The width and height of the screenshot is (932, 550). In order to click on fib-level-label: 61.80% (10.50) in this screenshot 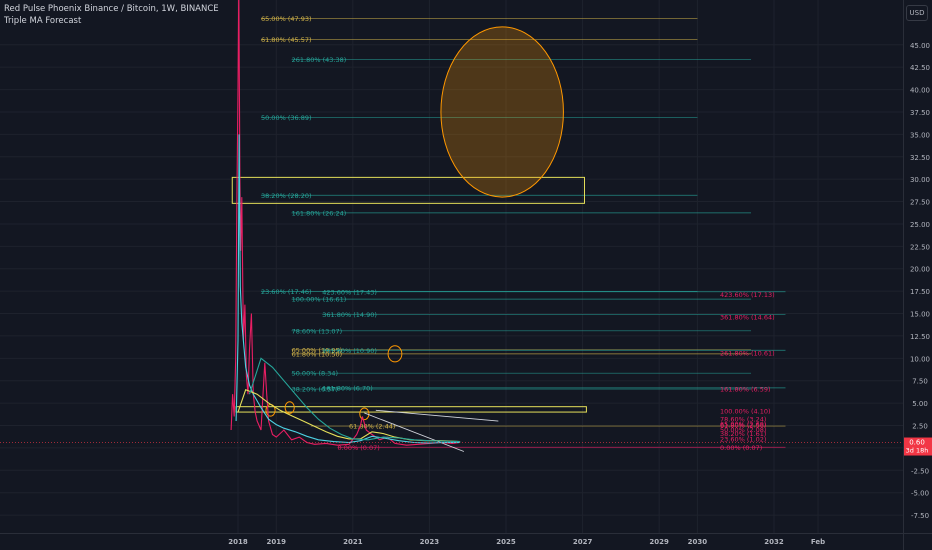, I will do `click(317, 354)`.